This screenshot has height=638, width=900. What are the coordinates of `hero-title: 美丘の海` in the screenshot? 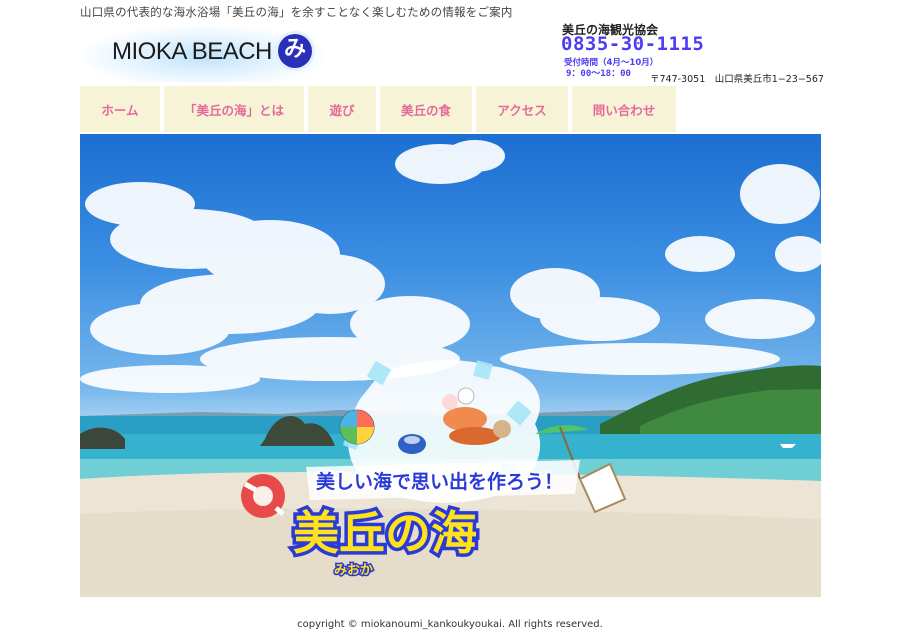 It's located at (385, 533).